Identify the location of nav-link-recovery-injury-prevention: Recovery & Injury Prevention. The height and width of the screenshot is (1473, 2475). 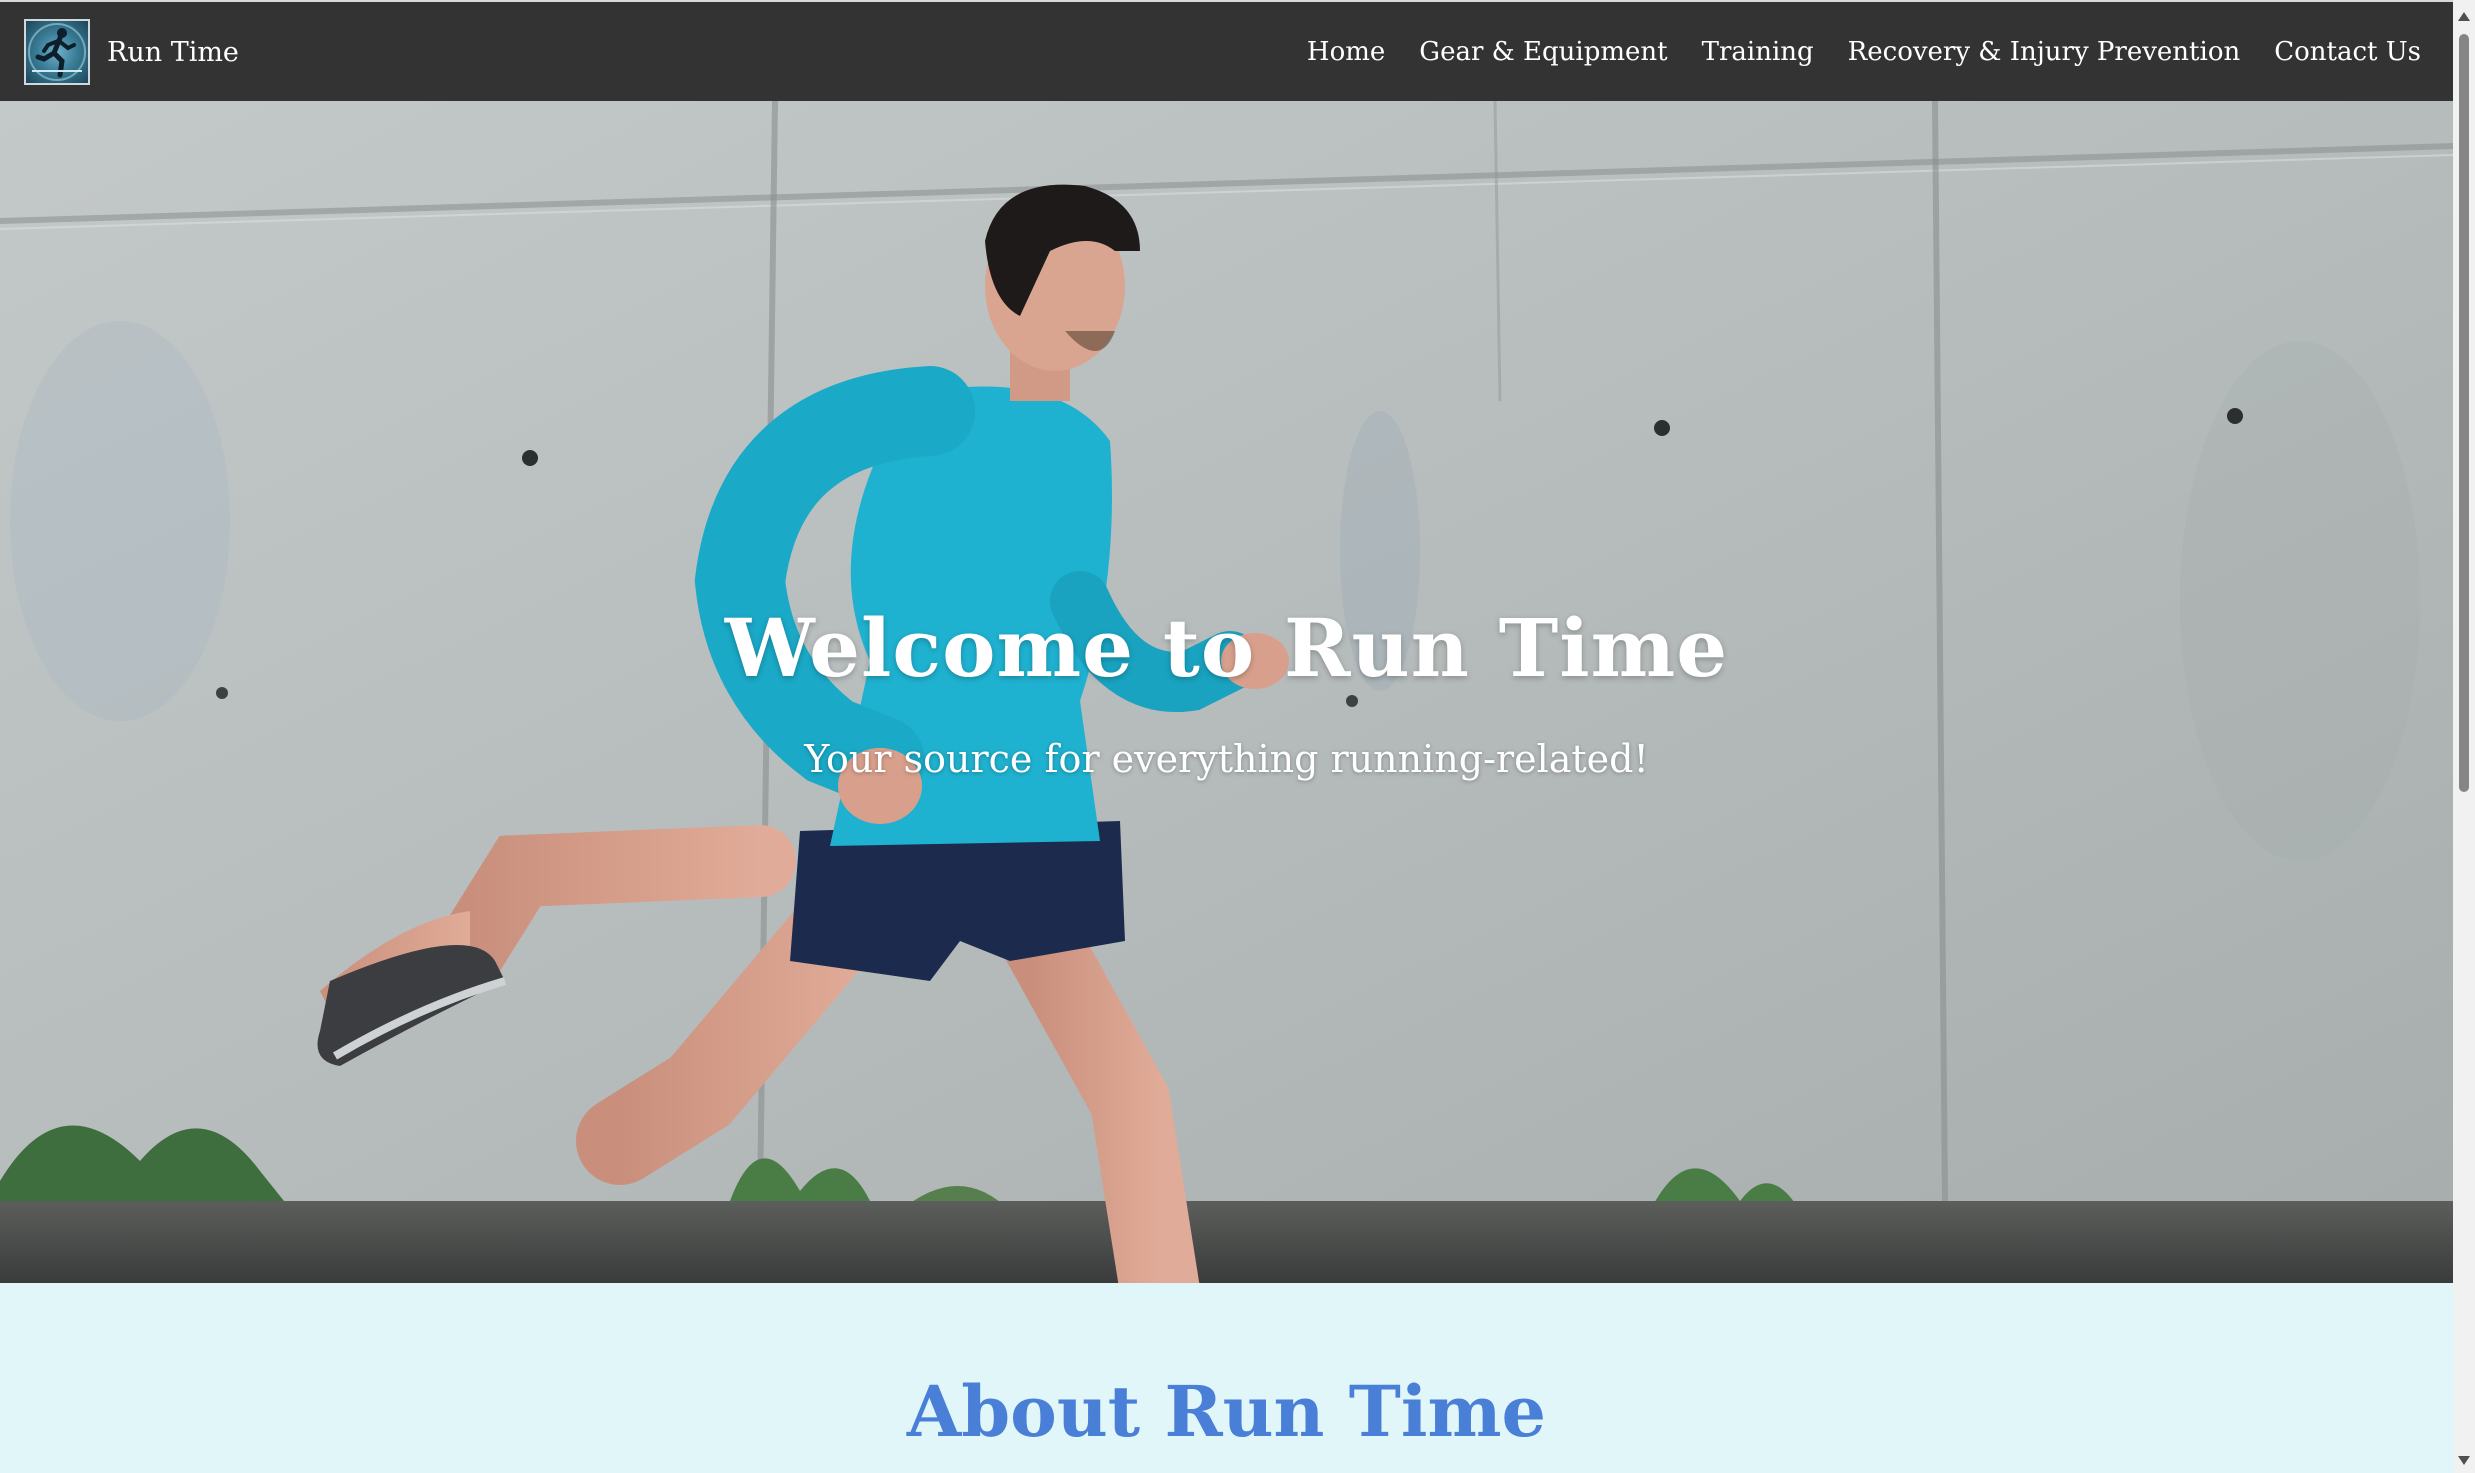
(2044, 52).